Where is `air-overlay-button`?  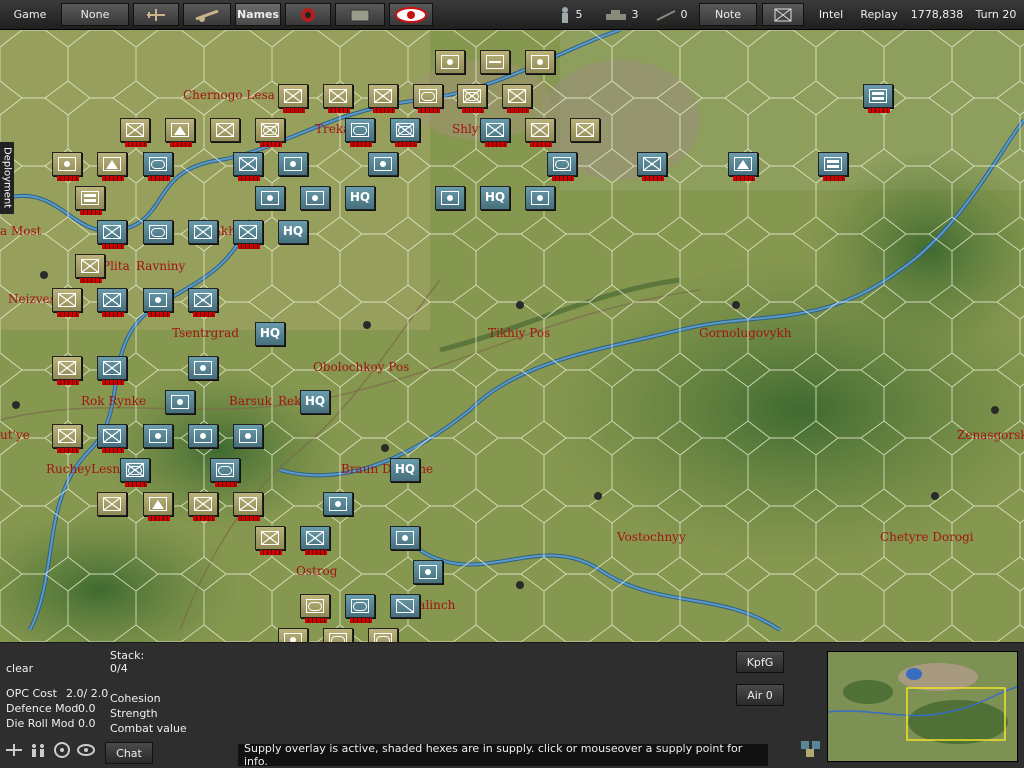
air-overlay-button is located at coordinates (156, 14).